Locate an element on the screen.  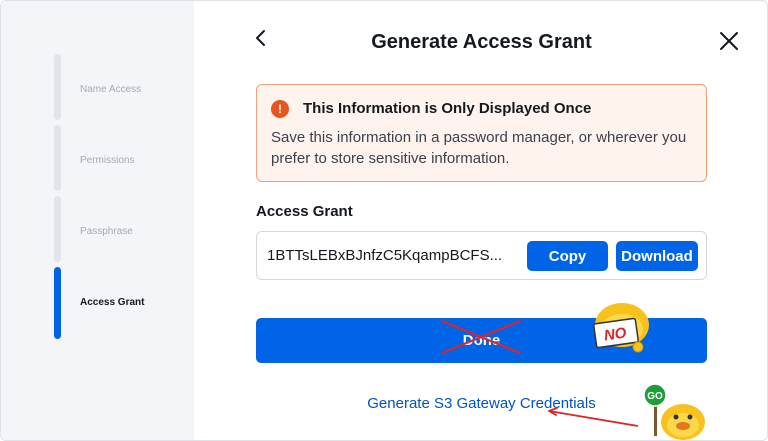
step-label: Passphrase is located at coordinates (106, 231).